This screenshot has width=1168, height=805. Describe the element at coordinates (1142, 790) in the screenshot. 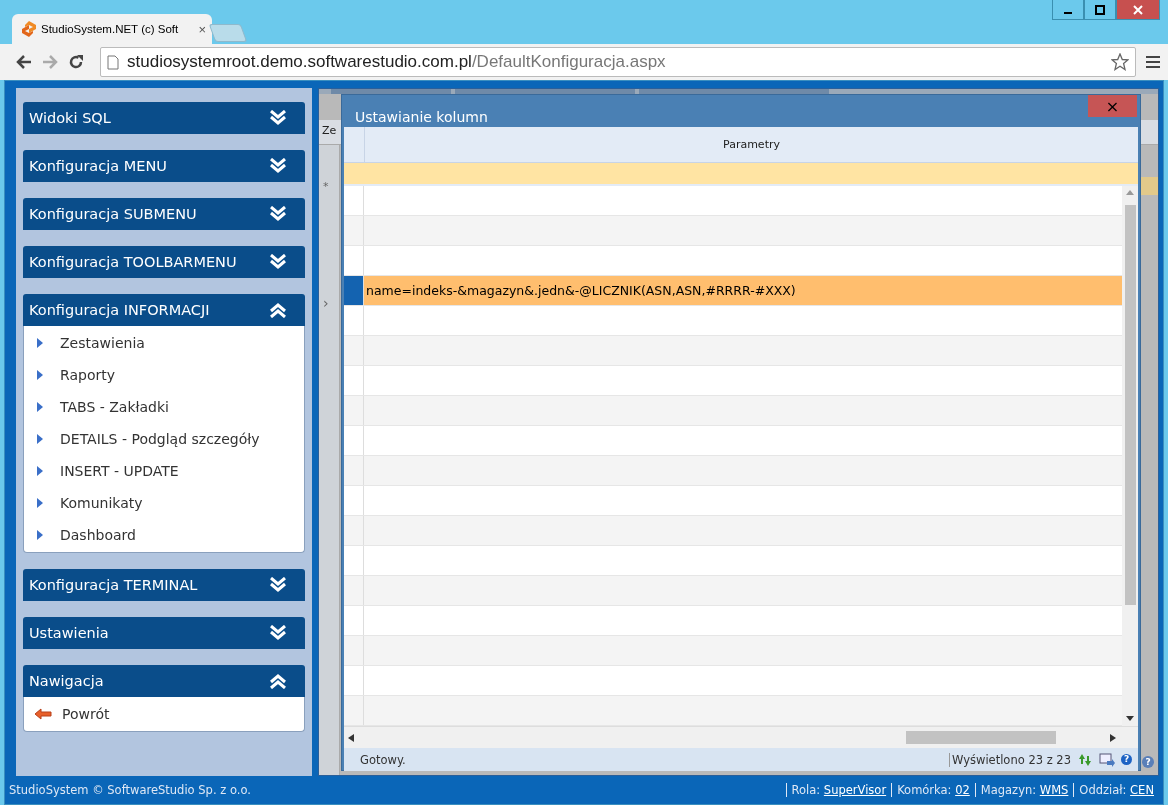

I see `field-link: CEN` at that location.